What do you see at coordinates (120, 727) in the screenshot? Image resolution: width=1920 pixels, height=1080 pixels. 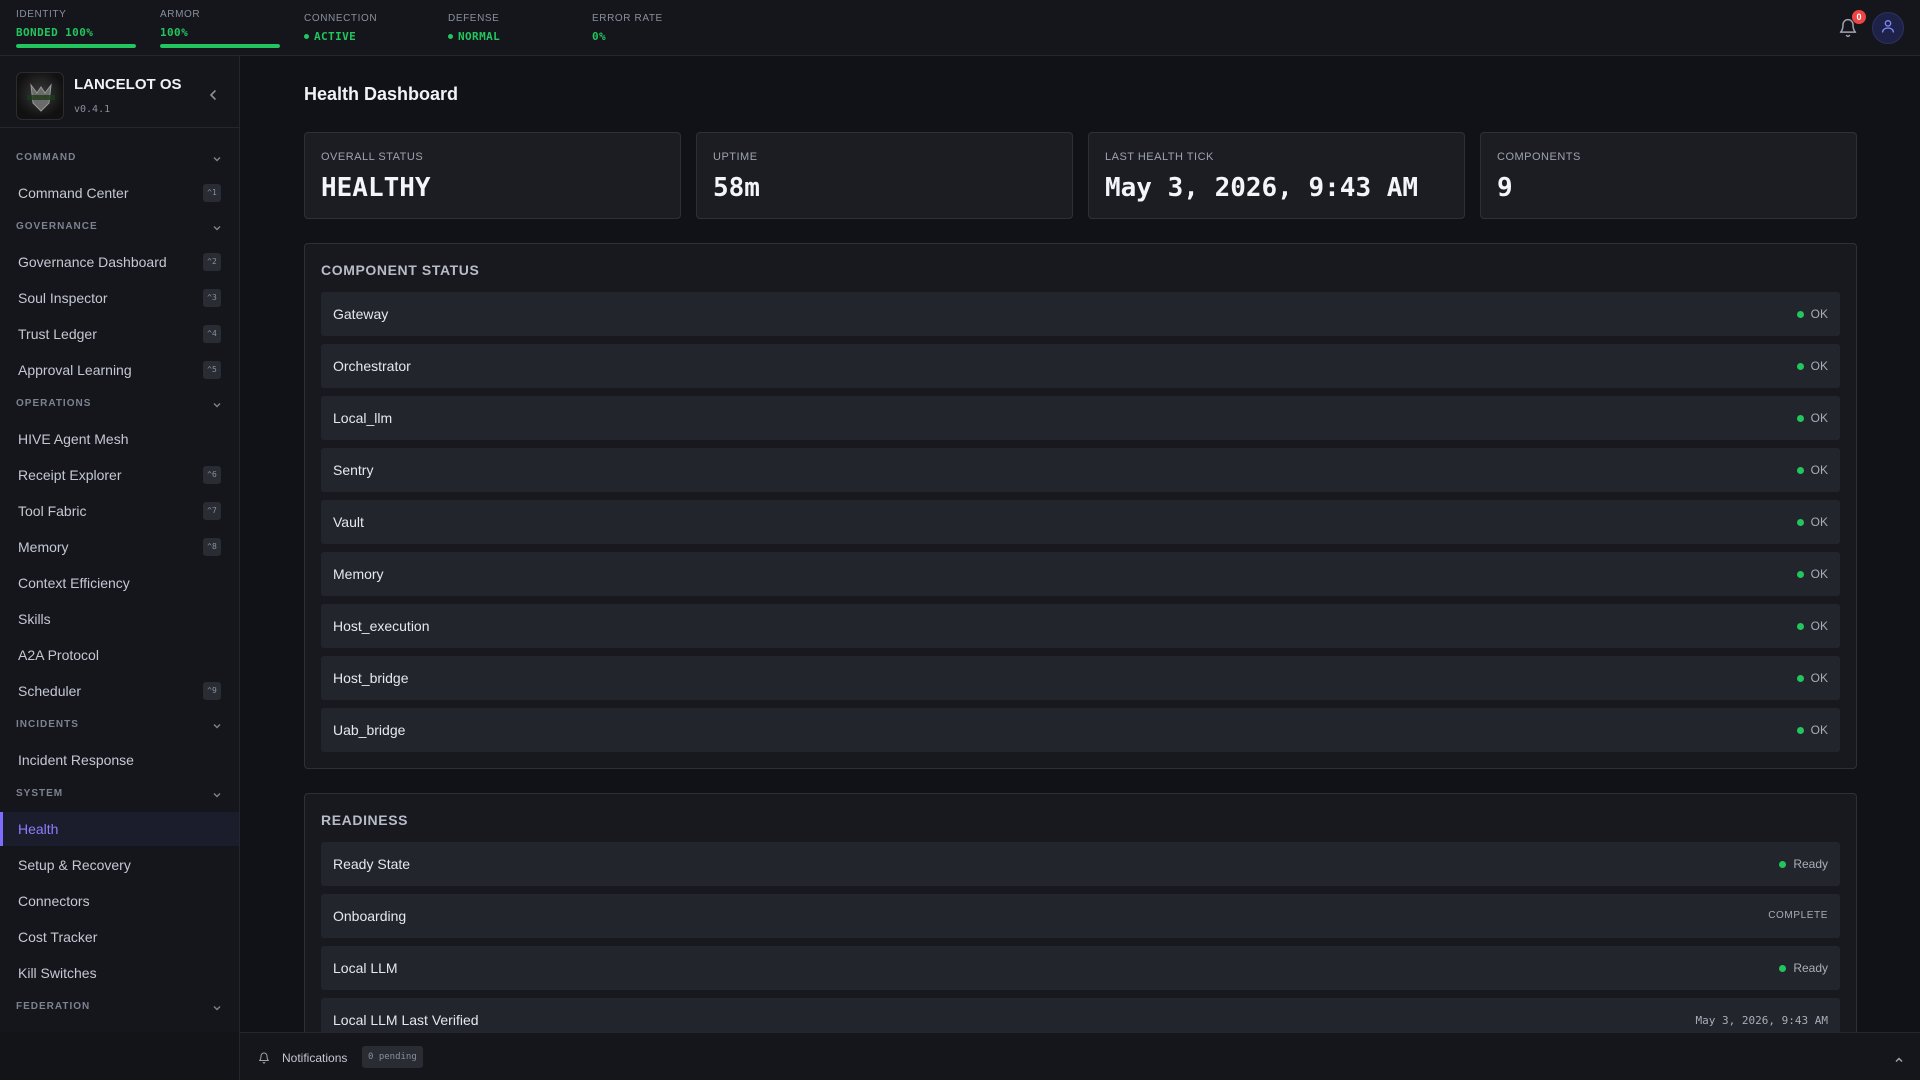 I see `section-incidents: INCIDENTS` at bounding box center [120, 727].